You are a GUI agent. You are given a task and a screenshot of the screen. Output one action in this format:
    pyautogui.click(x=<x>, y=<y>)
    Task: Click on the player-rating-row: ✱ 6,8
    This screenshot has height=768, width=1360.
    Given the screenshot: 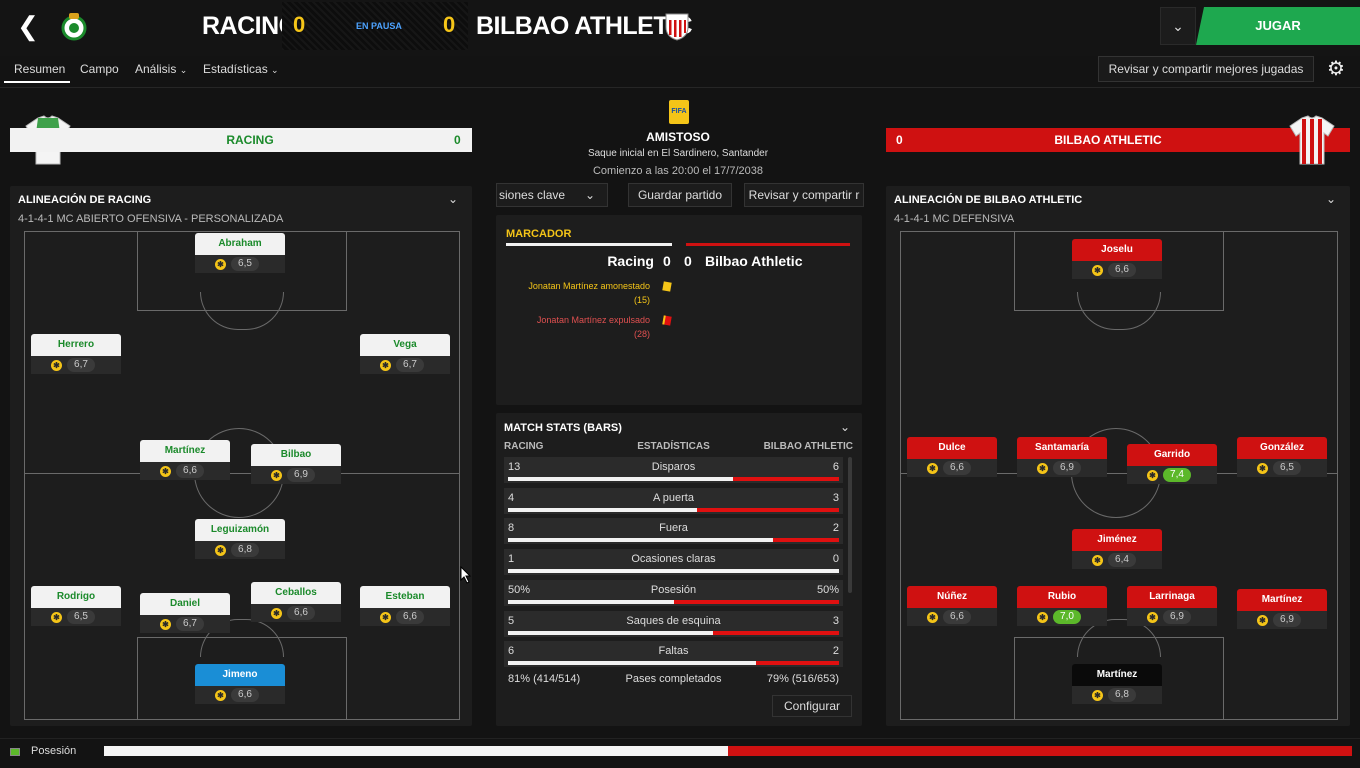 What is the action you would take?
    pyautogui.click(x=1117, y=695)
    